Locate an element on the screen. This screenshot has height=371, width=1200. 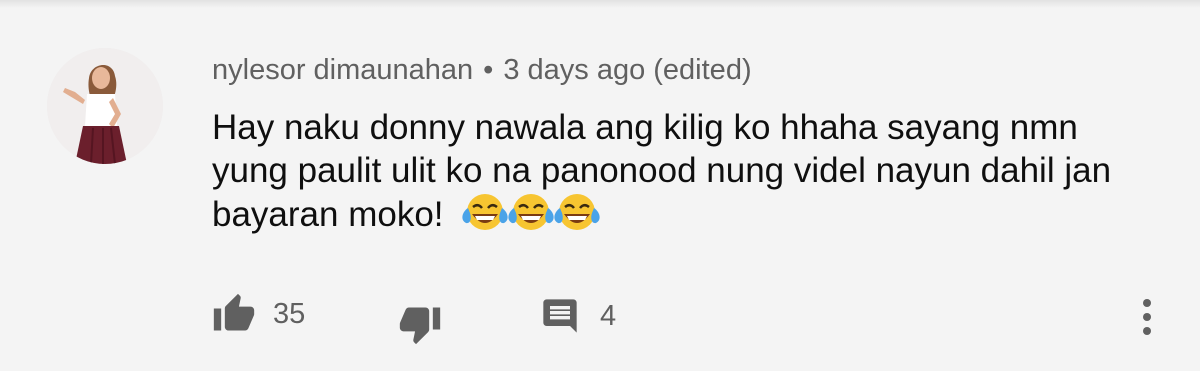
avatar is located at coordinates (105, 106).